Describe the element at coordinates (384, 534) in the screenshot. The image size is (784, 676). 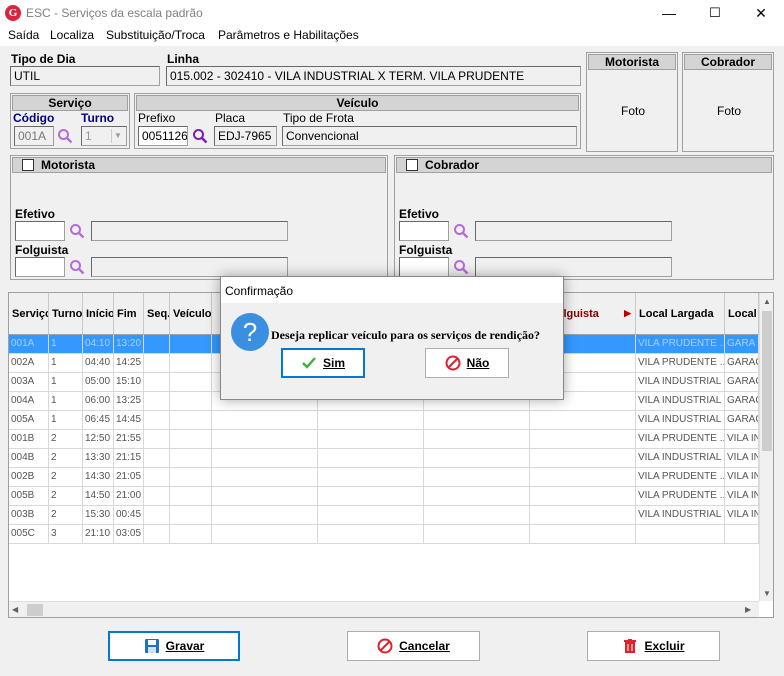
I see `table-row: 005C 3 21:10 03:05` at that location.